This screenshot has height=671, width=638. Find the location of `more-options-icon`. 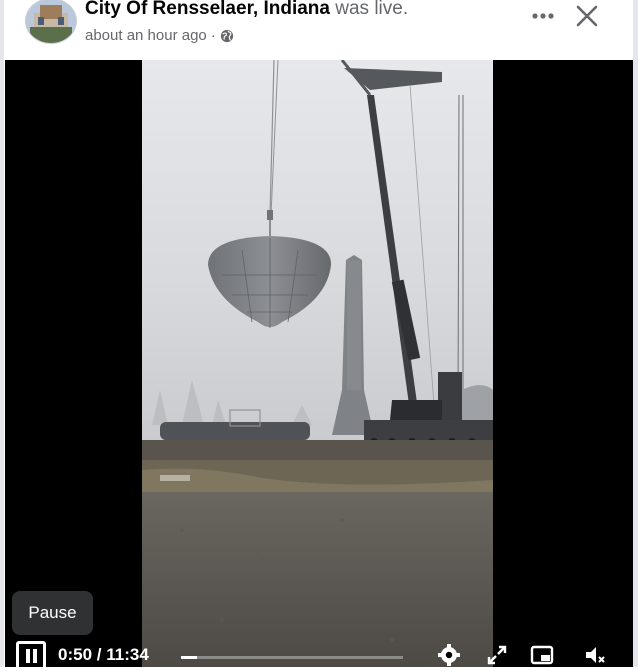

more-options-icon is located at coordinates (543, 16).